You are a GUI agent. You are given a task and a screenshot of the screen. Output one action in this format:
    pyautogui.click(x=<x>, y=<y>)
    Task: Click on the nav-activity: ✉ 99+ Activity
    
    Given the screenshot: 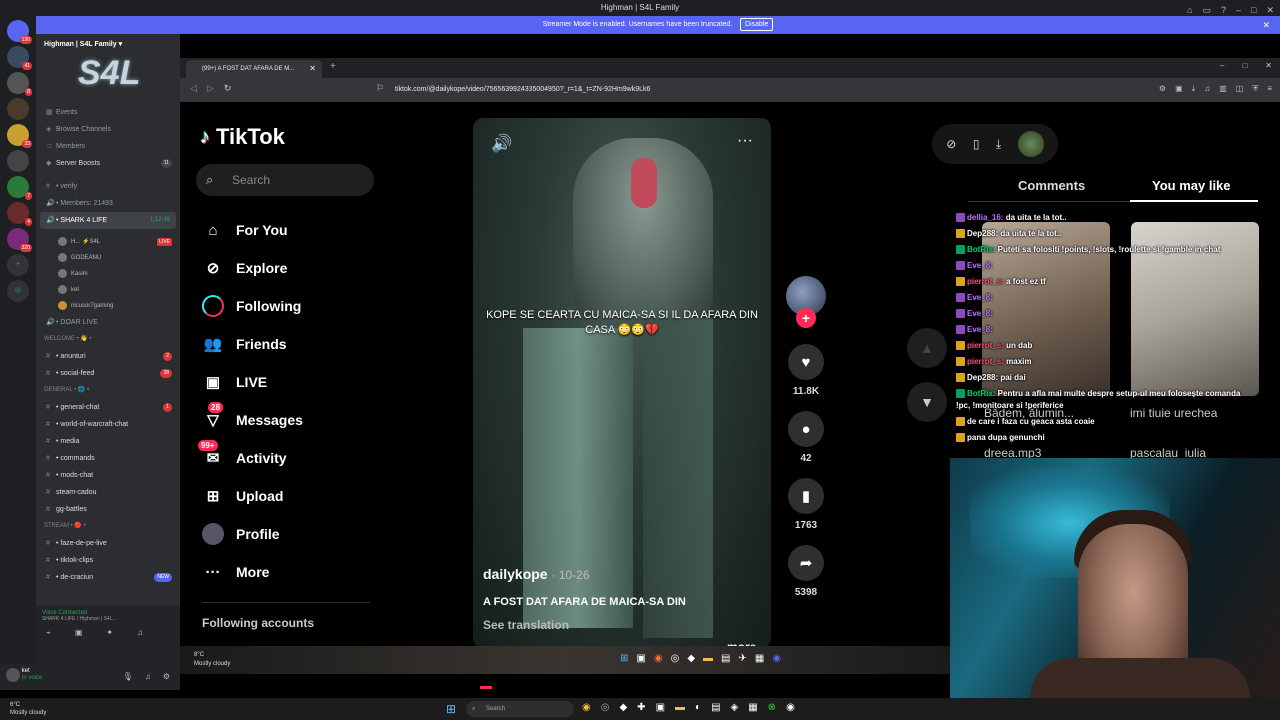 What is the action you would take?
    pyautogui.click(x=242, y=455)
    